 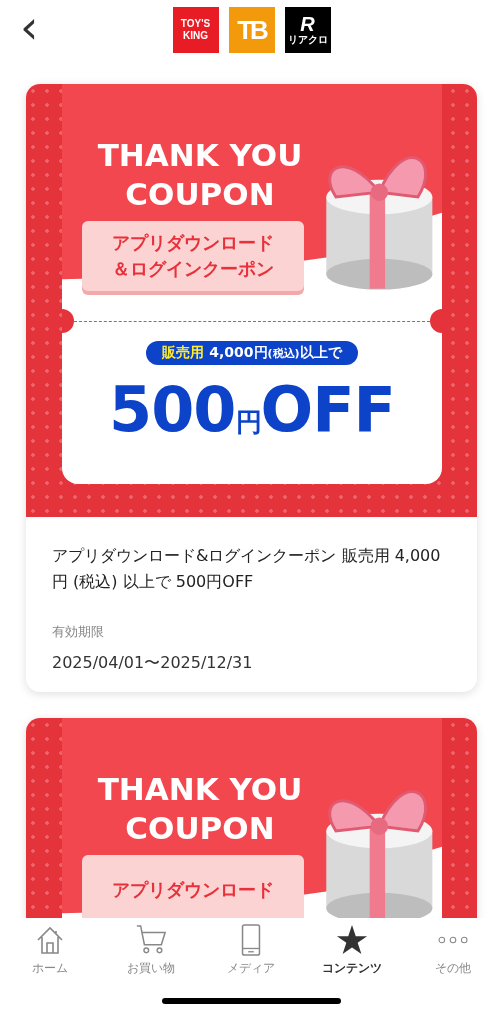 I want to click on cart-icon, so click(x=150, y=940).